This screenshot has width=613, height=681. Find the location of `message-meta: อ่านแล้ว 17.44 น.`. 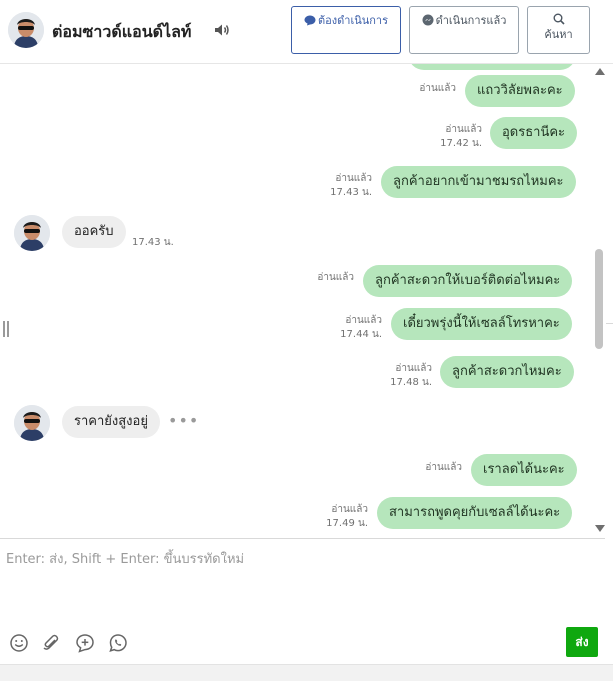

message-meta: อ่านแล้ว 17.44 น. is located at coordinates (352, 328).